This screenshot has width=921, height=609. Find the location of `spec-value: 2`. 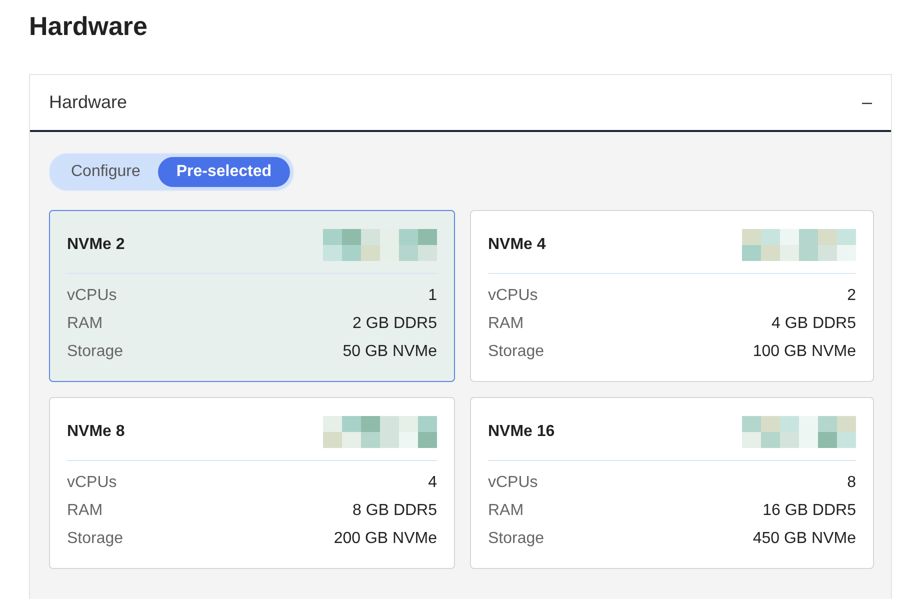

spec-value: 2 is located at coordinates (851, 296).